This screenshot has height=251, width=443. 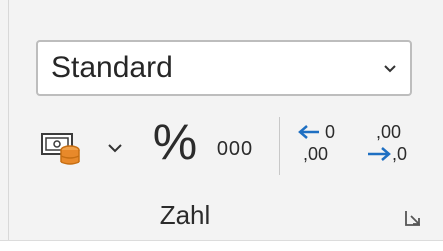 What do you see at coordinates (235, 149) in the screenshot?
I see `comma-style-button: 000` at bounding box center [235, 149].